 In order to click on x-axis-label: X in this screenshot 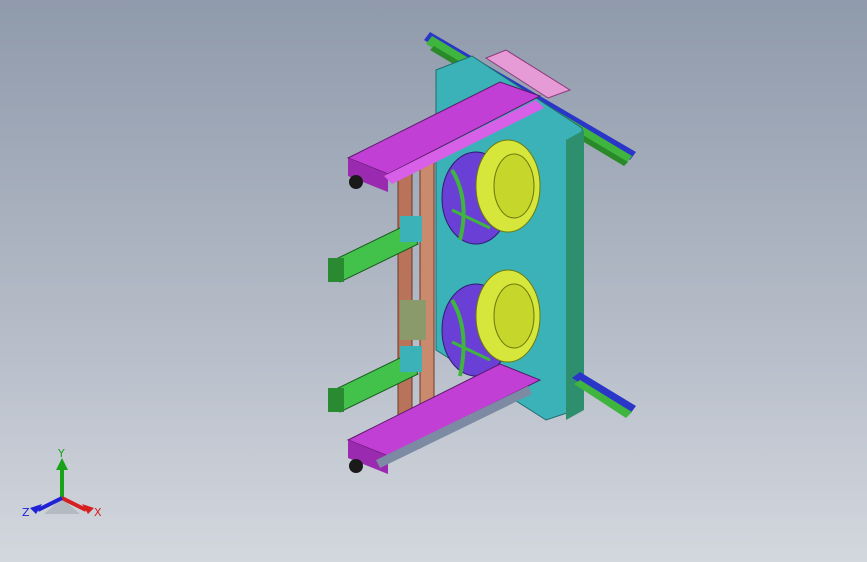, I will do `click(98, 512)`.